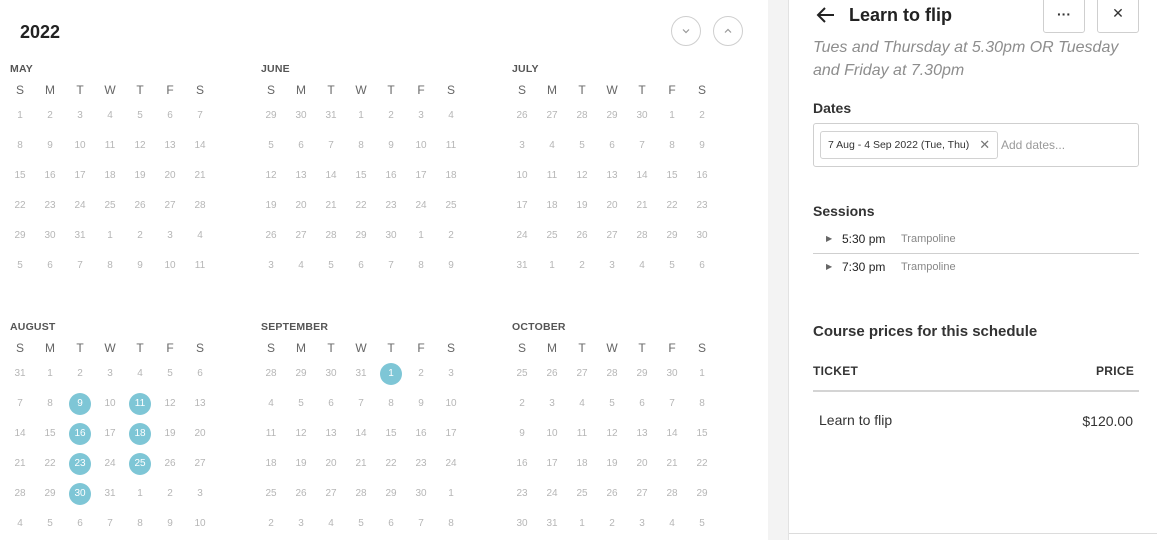  Describe the element at coordinates (826, 15) in the screenshot. I see `back-arrow-icon` at that location.